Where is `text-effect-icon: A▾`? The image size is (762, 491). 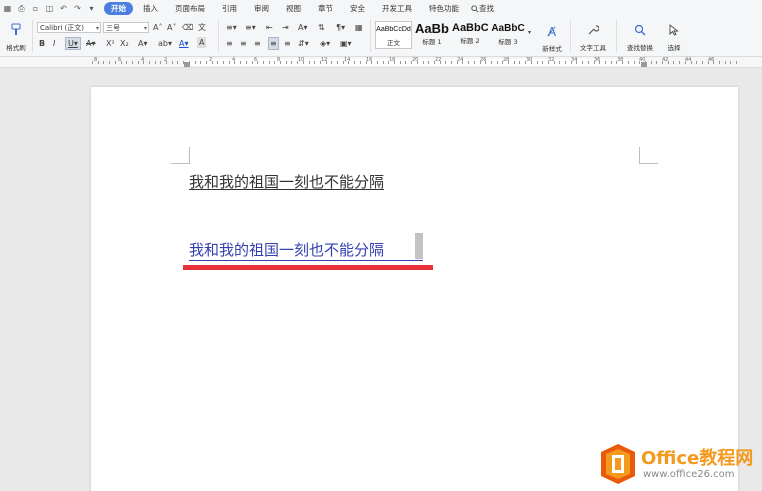 text-effect-icon: A▾ is located at coordinates (143, 43).